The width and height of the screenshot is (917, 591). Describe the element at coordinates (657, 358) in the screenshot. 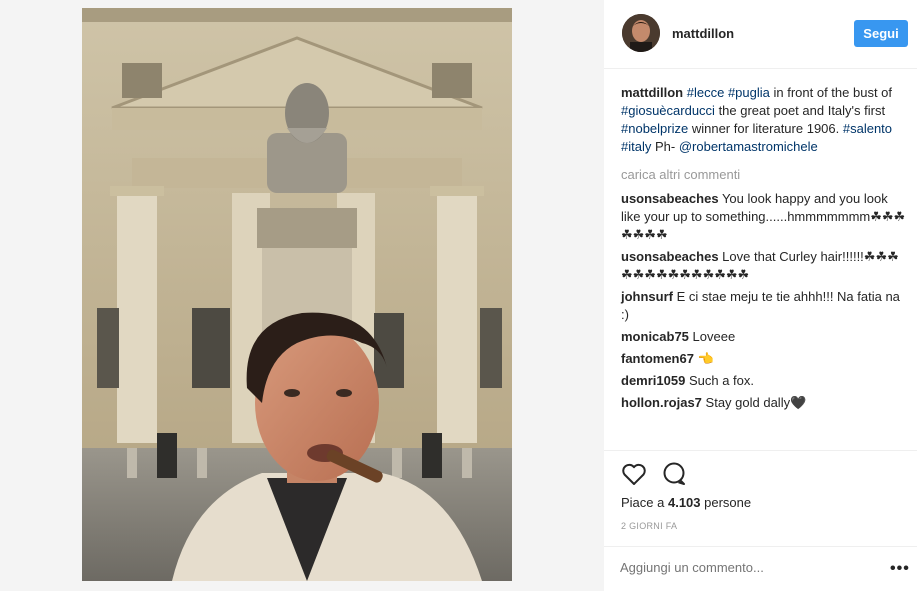

I see `comment-username: fantomen67` at that location.